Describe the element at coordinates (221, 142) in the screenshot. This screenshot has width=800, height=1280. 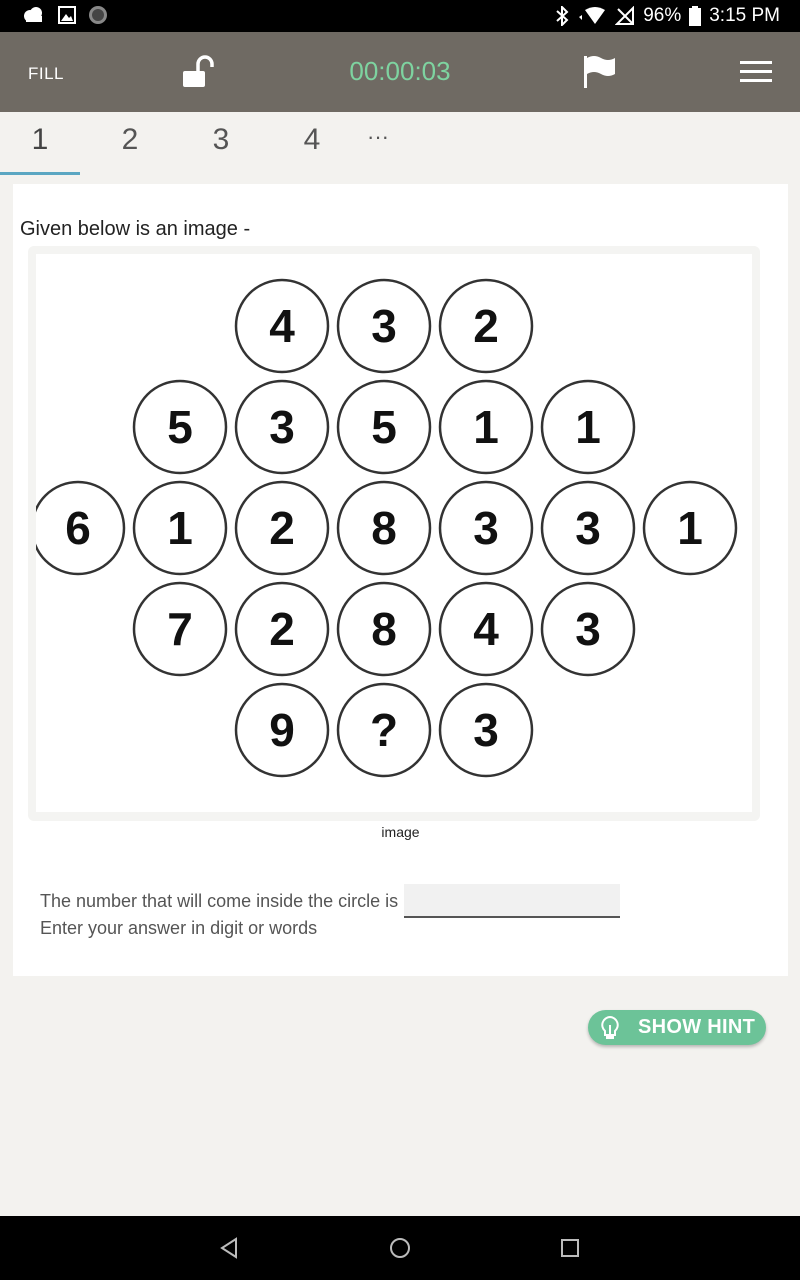
I see `tab-question-3: 3` at that location.